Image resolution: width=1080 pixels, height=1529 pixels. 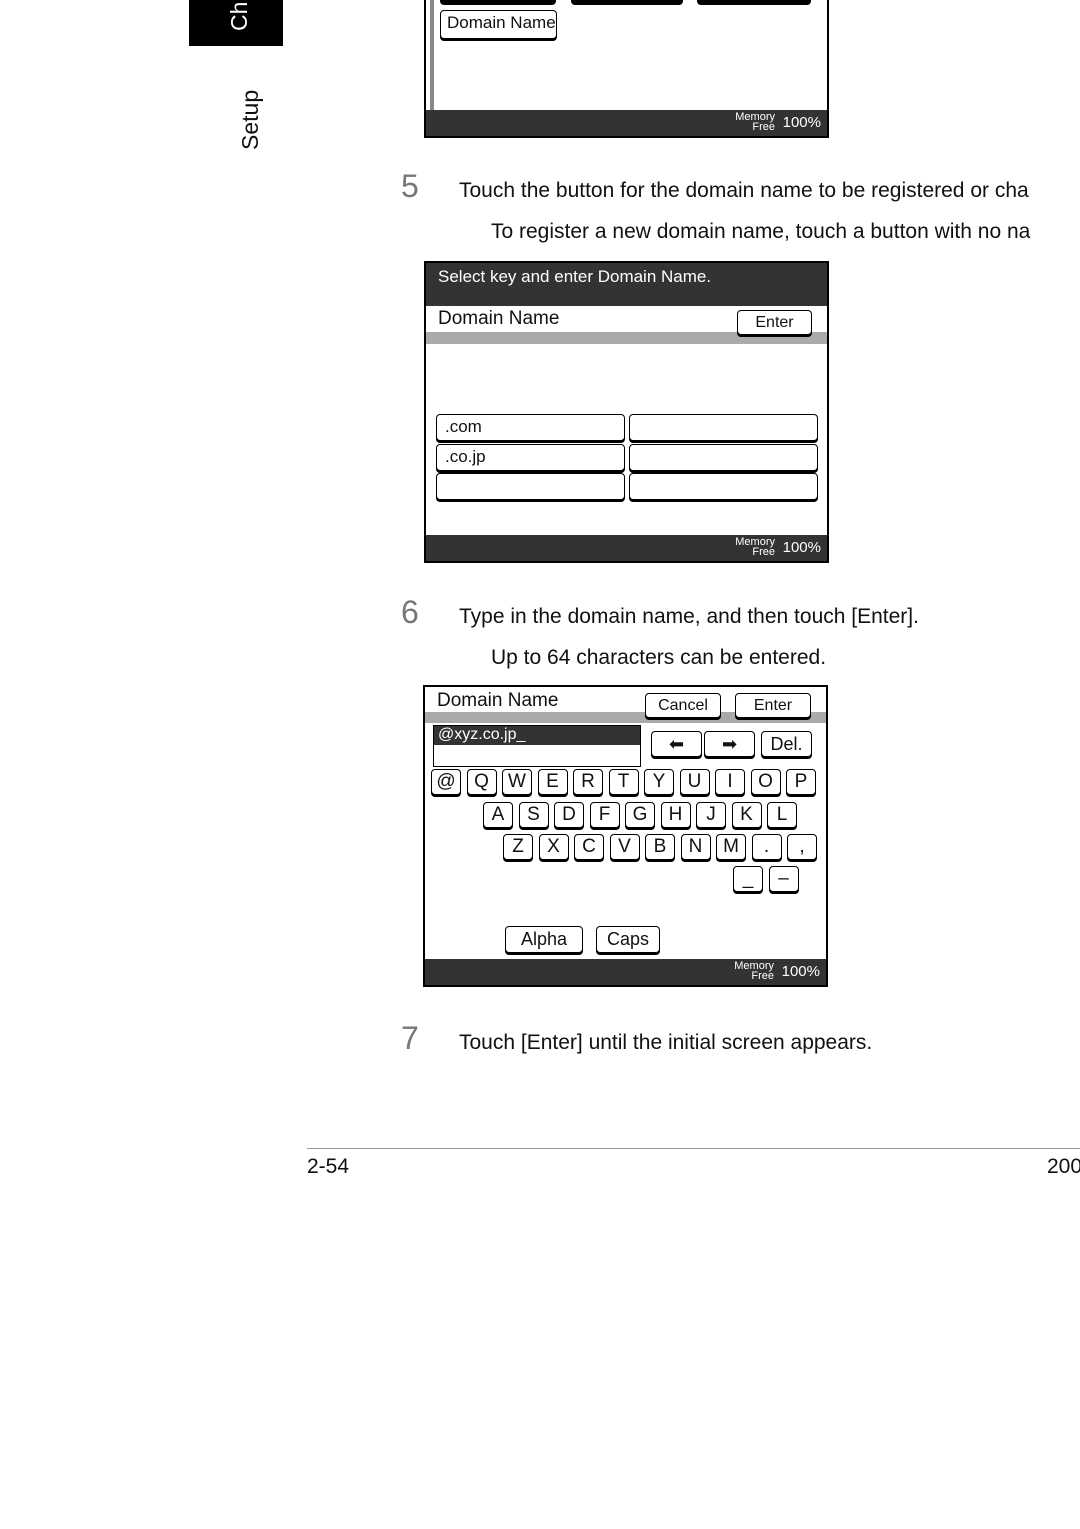 I want to click on footer-rule, so click(x=693, y=1148).